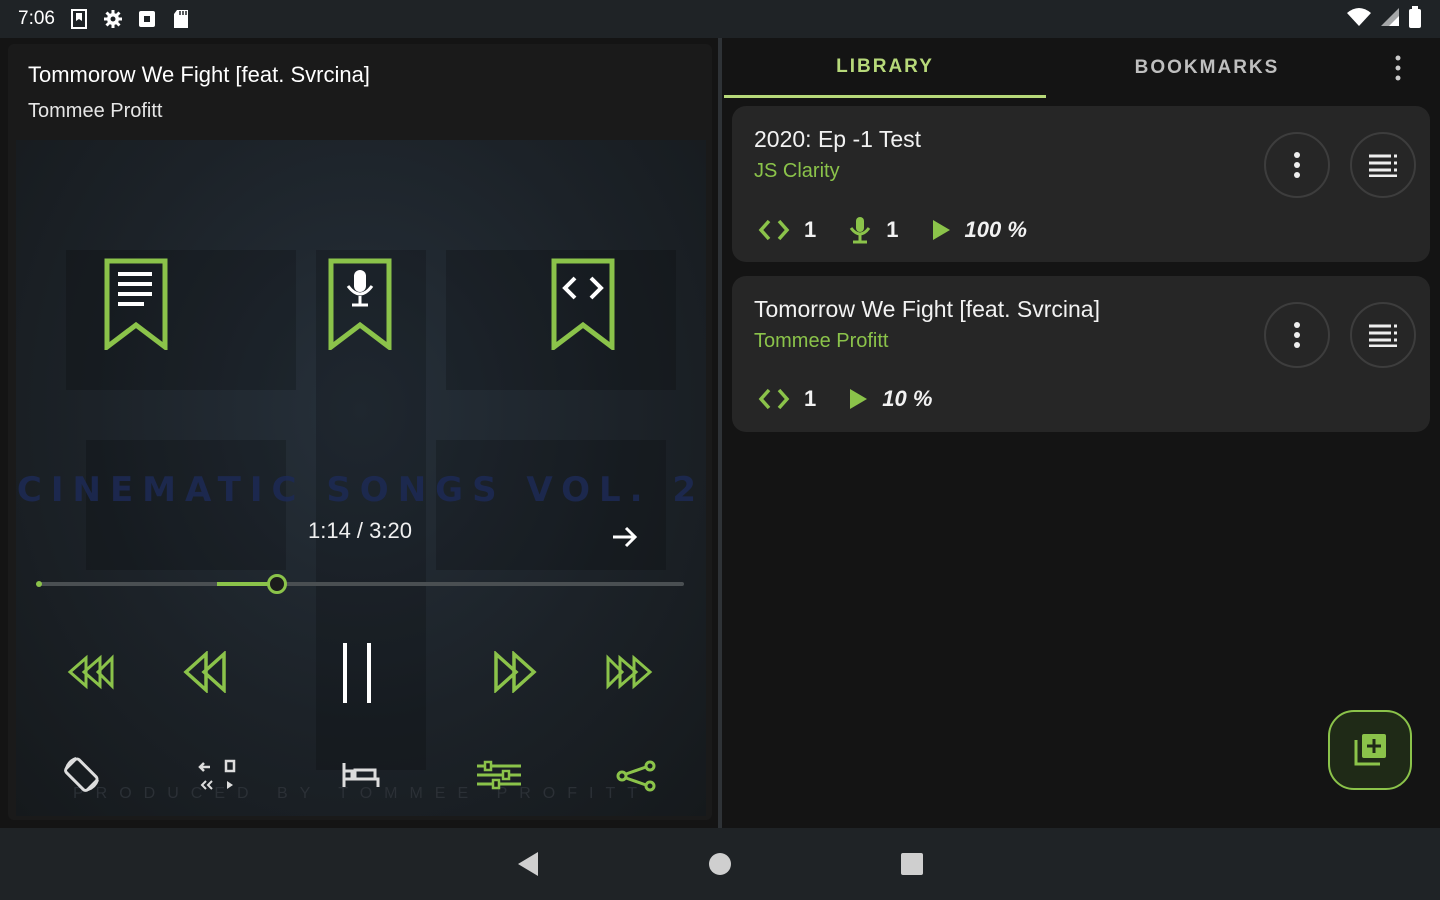 Image resolution: width=1440 pixels, height=900 pixels. What do you see at coordinates (36, 18) in the screenshot?
I see `status-time: 7:06` at bounding box center [36, 18].